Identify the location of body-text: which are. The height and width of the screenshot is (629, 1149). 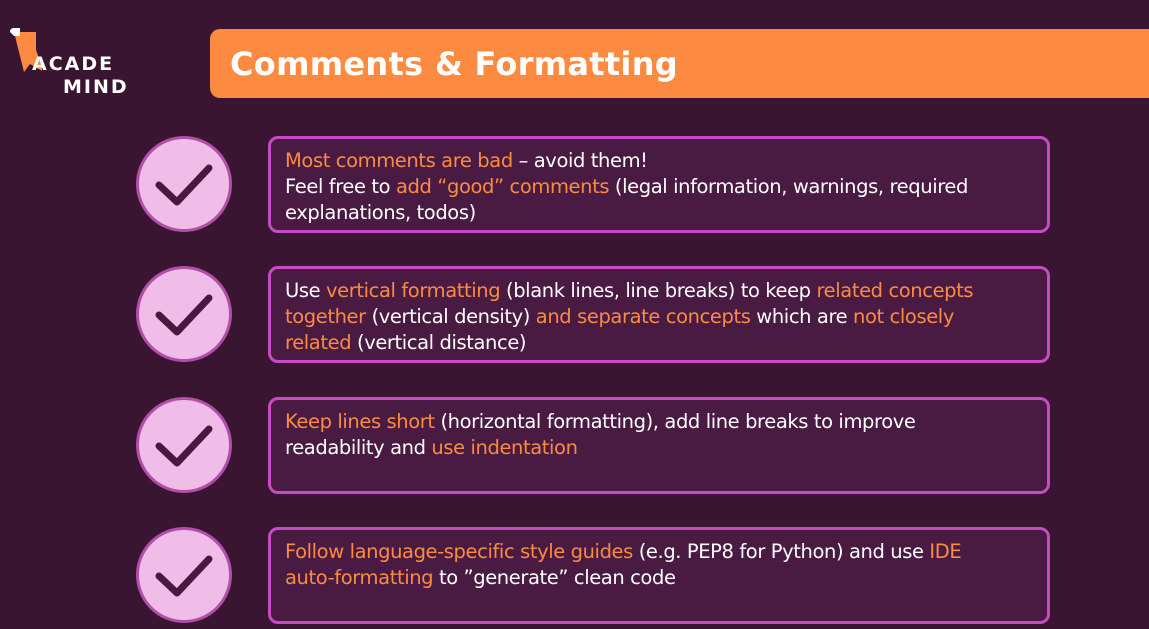
(802, 316).